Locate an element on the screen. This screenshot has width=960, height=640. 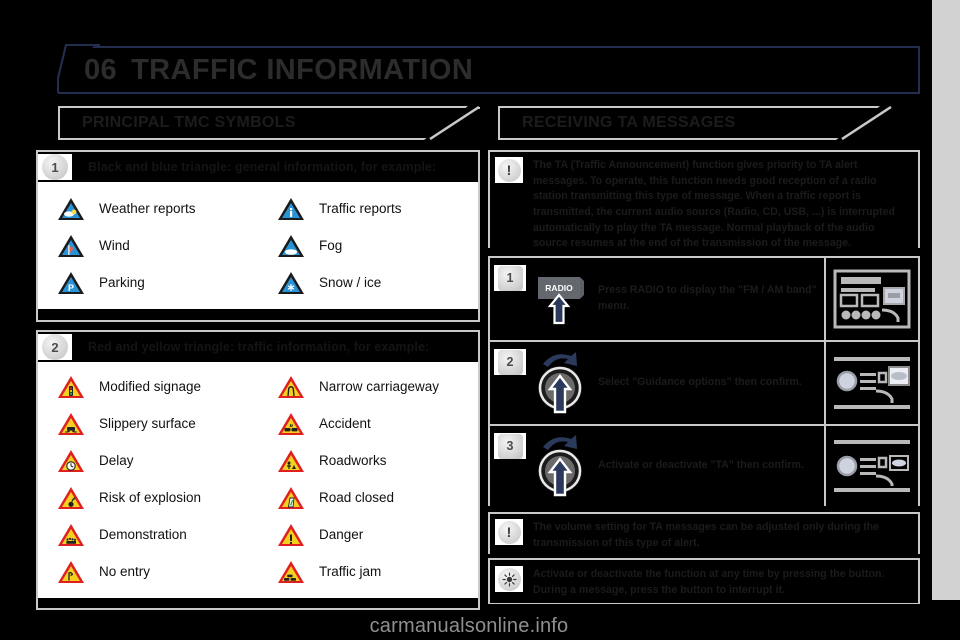
symbol-item: Road closed is located at coordinates (368, 497).